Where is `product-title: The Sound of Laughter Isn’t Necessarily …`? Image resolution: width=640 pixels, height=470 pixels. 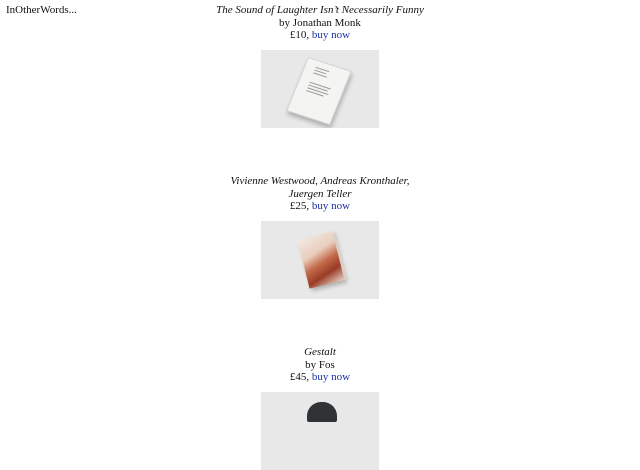 product-title: The Sound of Laughter Isn’t Necessarily … is located at coordinates (320, 10).